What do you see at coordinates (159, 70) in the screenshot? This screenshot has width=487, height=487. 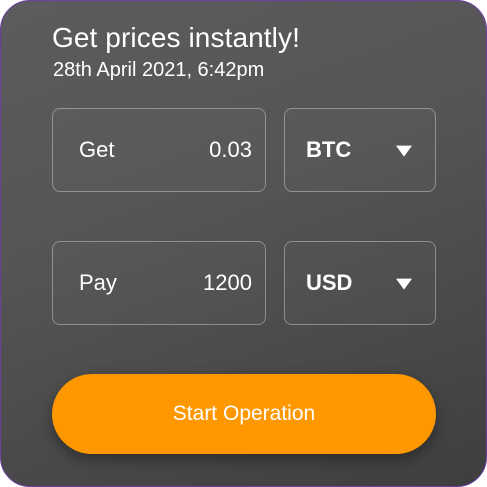 I see `timestamp: 28th April 2021, 6:42pm` at bounding box center [159, 70].